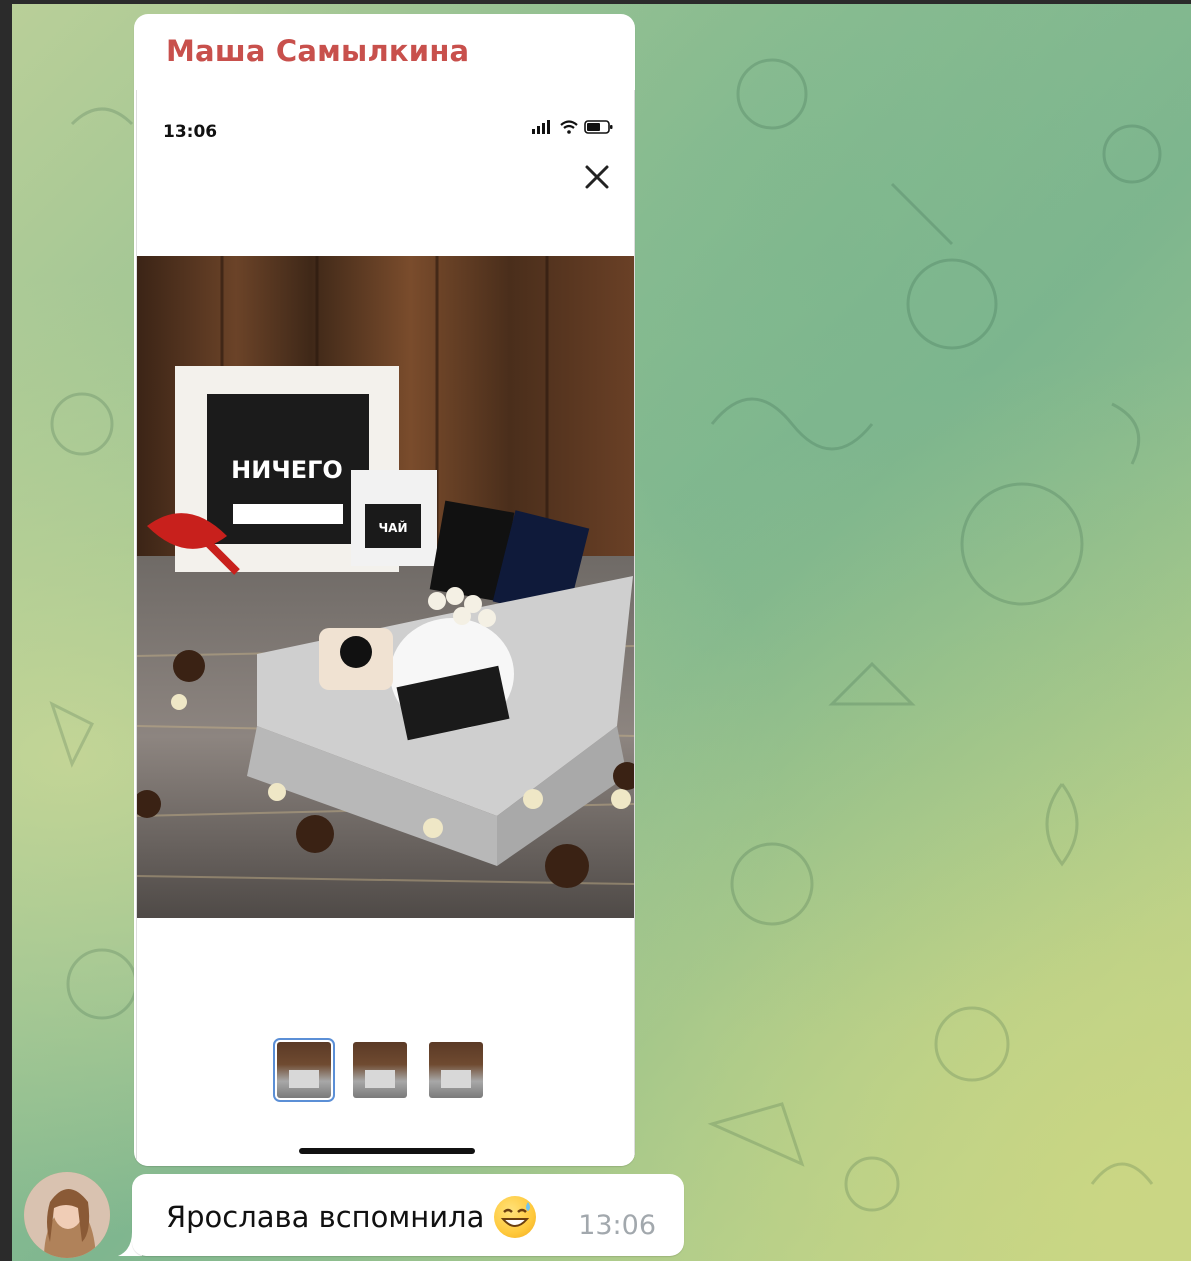 This screenshot has height=1261, width=1191. What do you see at coordinates (325, 1217) in the screenshot?
I see `message-text: Ярослава вспомнила` at bounding box center [325, 1217].